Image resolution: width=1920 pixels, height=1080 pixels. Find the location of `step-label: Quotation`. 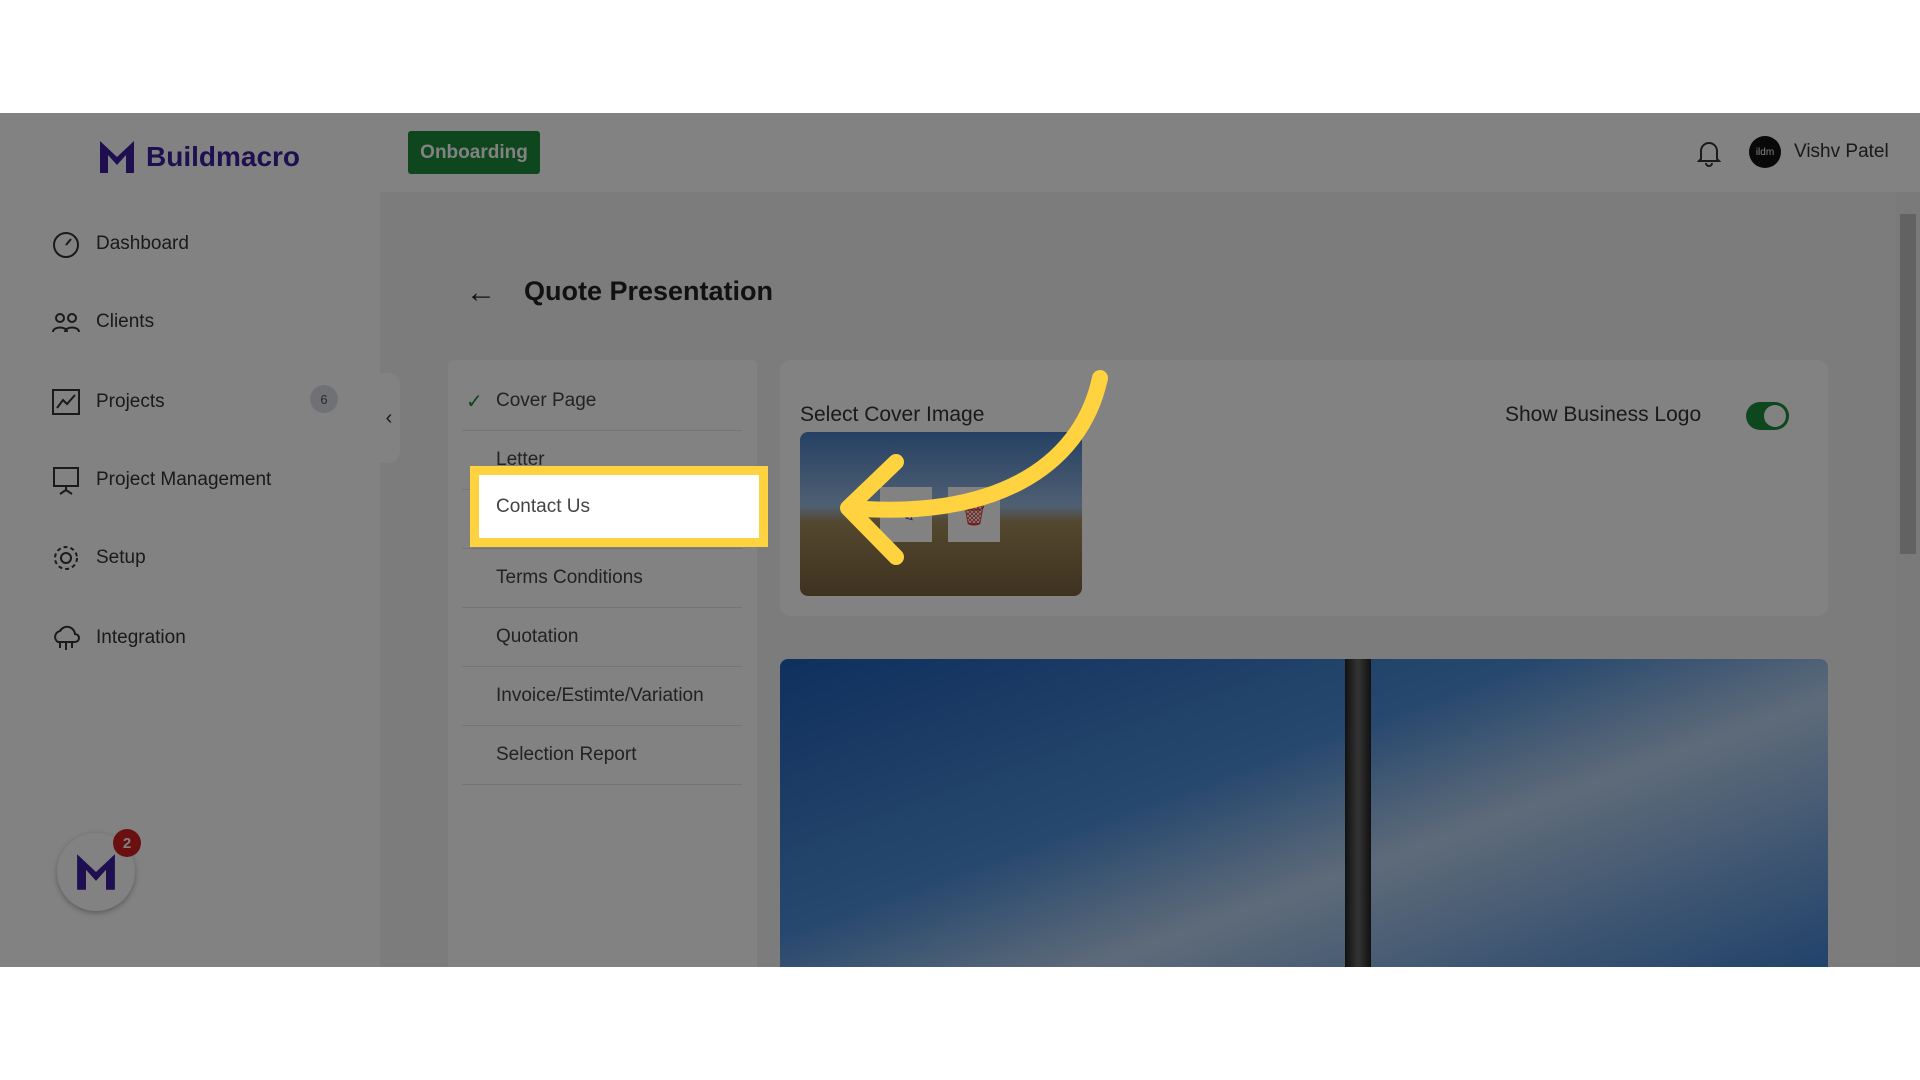

step-label: Quotation is located at coordinates (537, 636).